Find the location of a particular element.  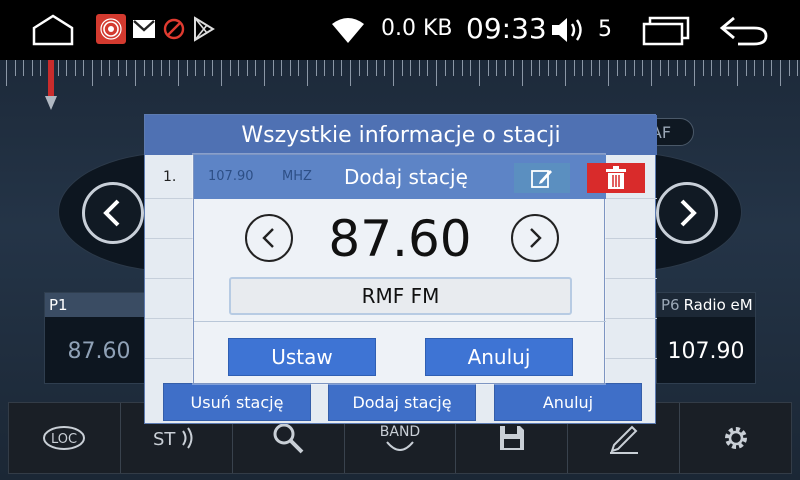

seek-back-button is located at coordinates (113, 213).